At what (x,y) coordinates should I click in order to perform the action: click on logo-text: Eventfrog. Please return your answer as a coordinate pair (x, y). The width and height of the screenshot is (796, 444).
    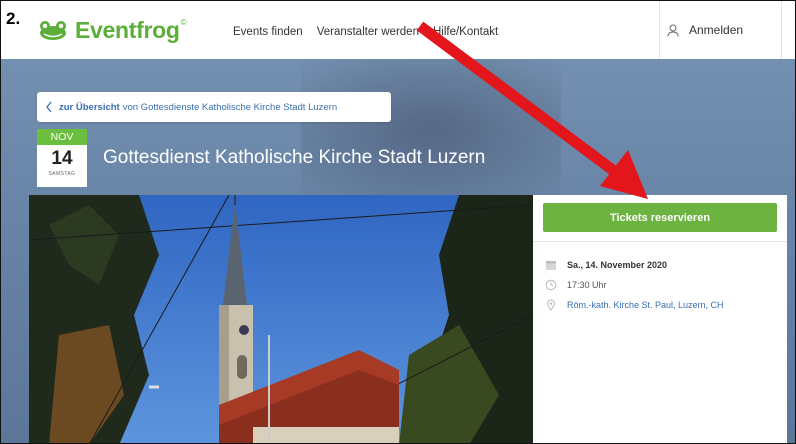
    Looking at the image, I should click on (127, 29).